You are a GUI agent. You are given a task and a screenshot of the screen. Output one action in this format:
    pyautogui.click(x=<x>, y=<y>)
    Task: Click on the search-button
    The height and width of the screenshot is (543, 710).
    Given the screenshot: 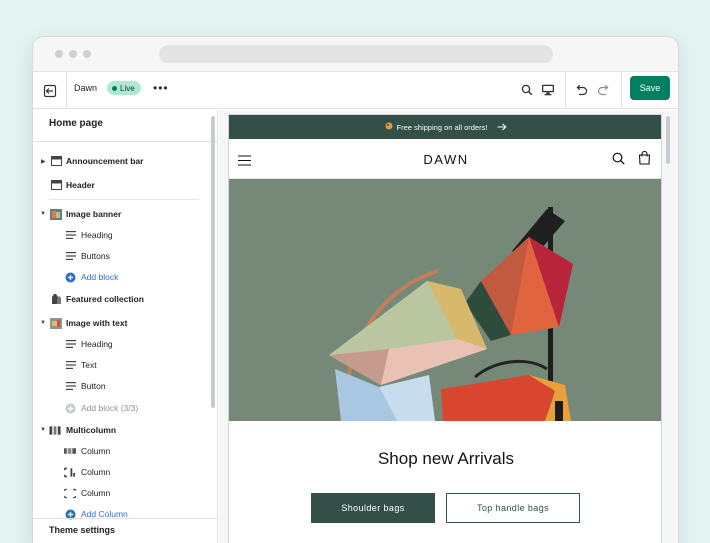 What is the action you would take?
    pyautogui.click(x=527, y=90)
    